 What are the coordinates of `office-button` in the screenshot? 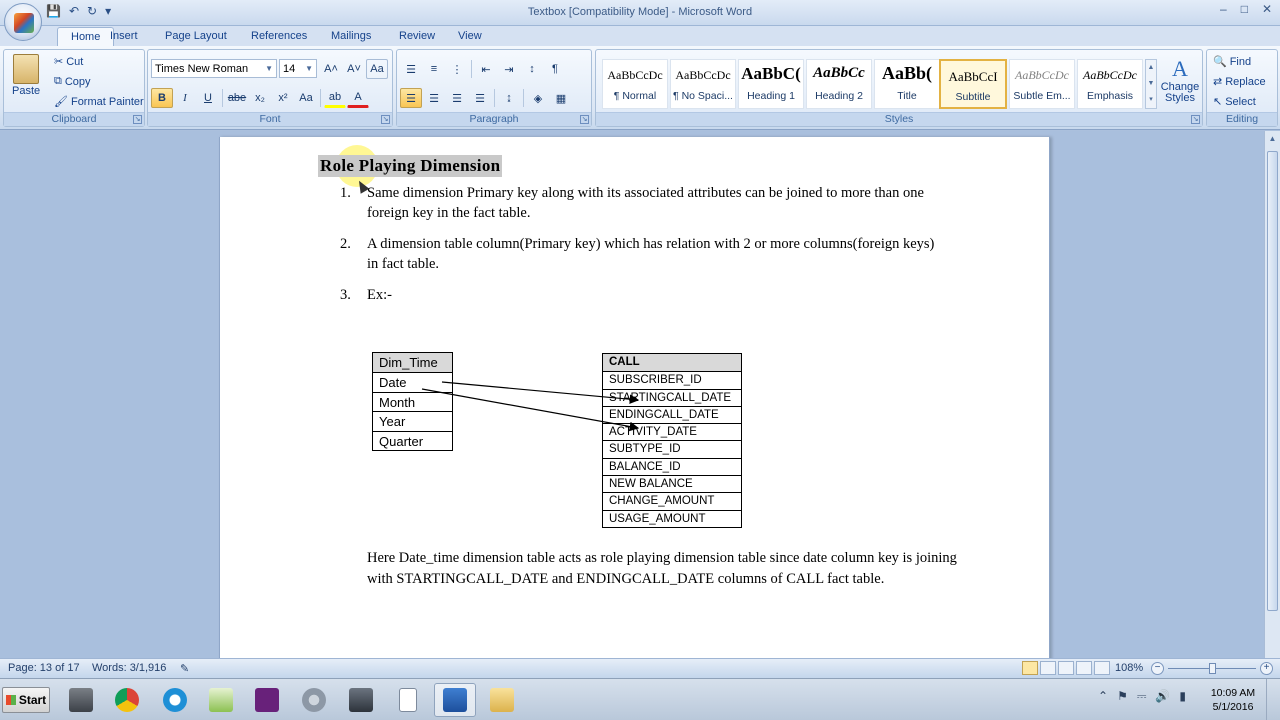 It's located at (23, 22).